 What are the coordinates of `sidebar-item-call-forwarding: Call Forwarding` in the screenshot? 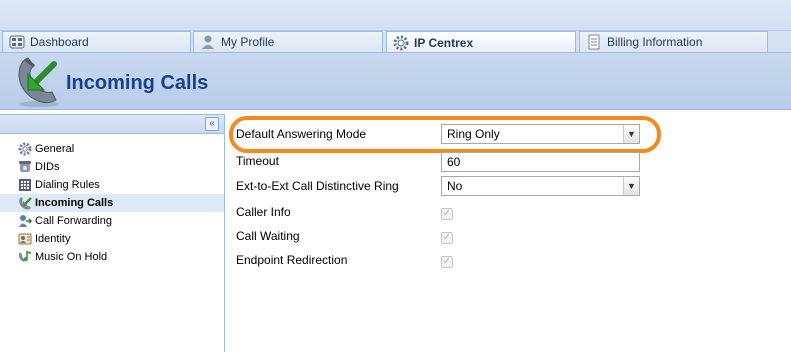 It's located at (112, 221).